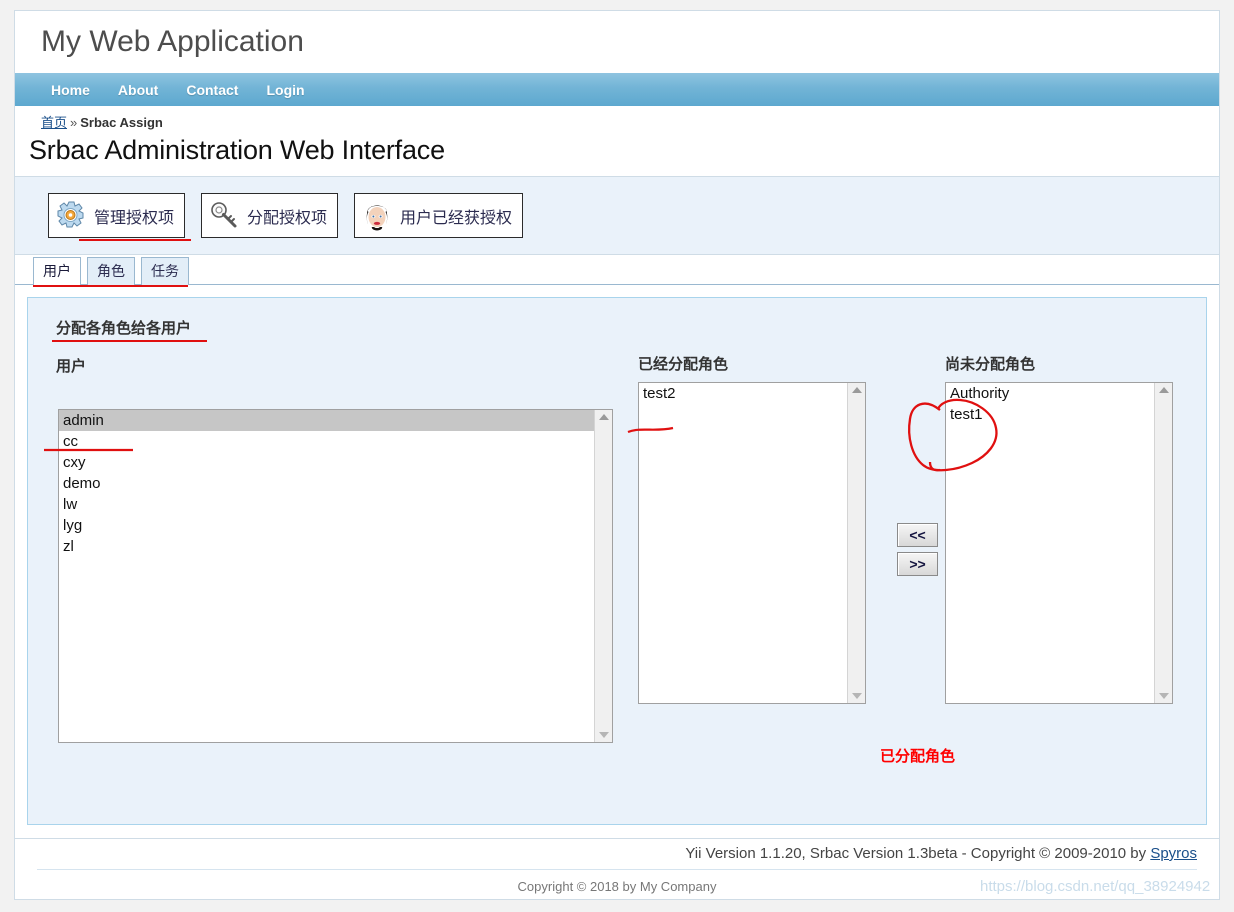 The height and width of the screenshot is (912, 1234). What do you see at coordinates (377, 216) in the screenshot?
I see `user-face-icon` at bounding box center [377, 216].